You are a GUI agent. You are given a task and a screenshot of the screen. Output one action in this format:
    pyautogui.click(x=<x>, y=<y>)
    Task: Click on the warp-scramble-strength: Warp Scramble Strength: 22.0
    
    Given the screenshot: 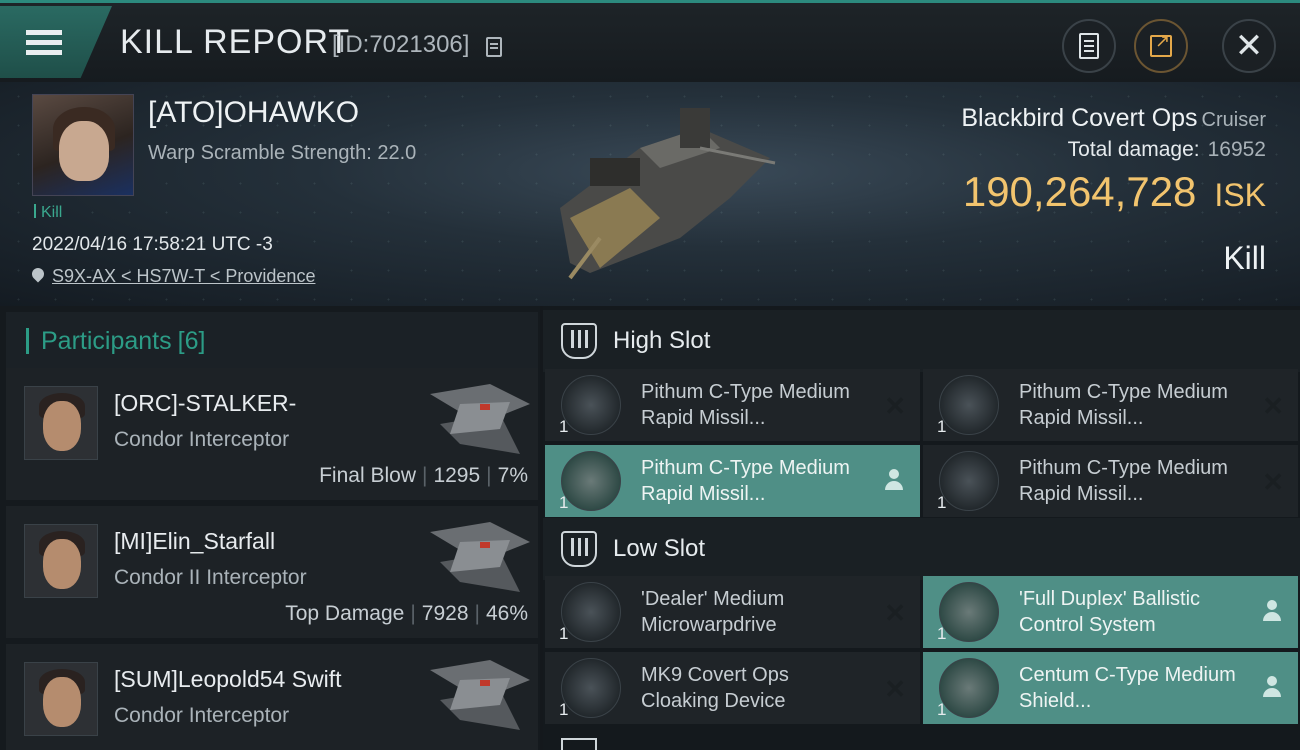 What is the action you would take?
    pyautogui.click(x=282, y=153)
    